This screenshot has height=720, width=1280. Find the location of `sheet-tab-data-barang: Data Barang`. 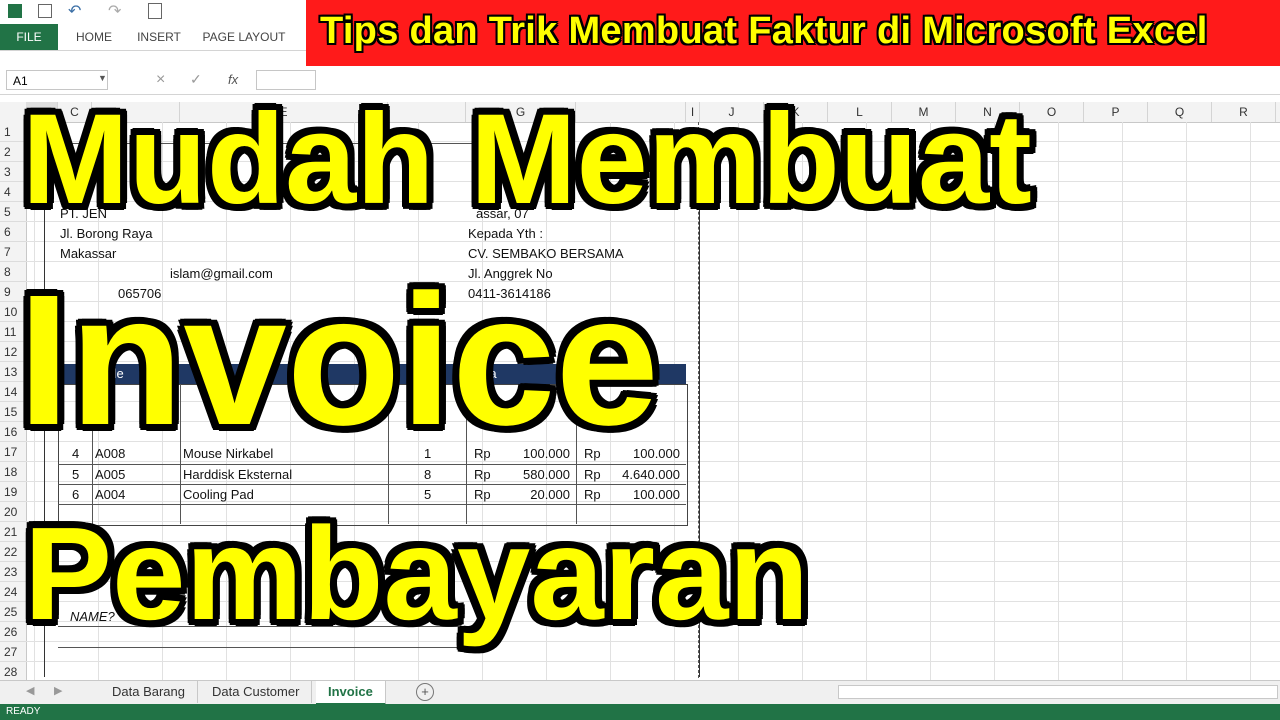

sheet-tab-data-barang: Data Barang is located at coordinates (149, 692).